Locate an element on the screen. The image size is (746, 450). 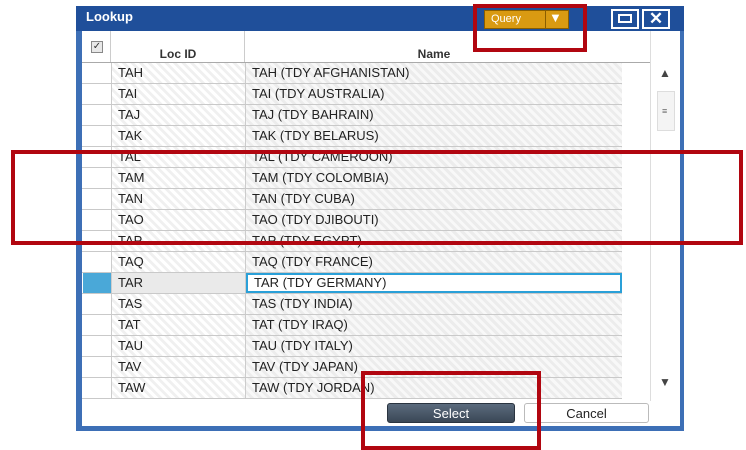
close-icon: ✕ is located at coordinates (656, 18).